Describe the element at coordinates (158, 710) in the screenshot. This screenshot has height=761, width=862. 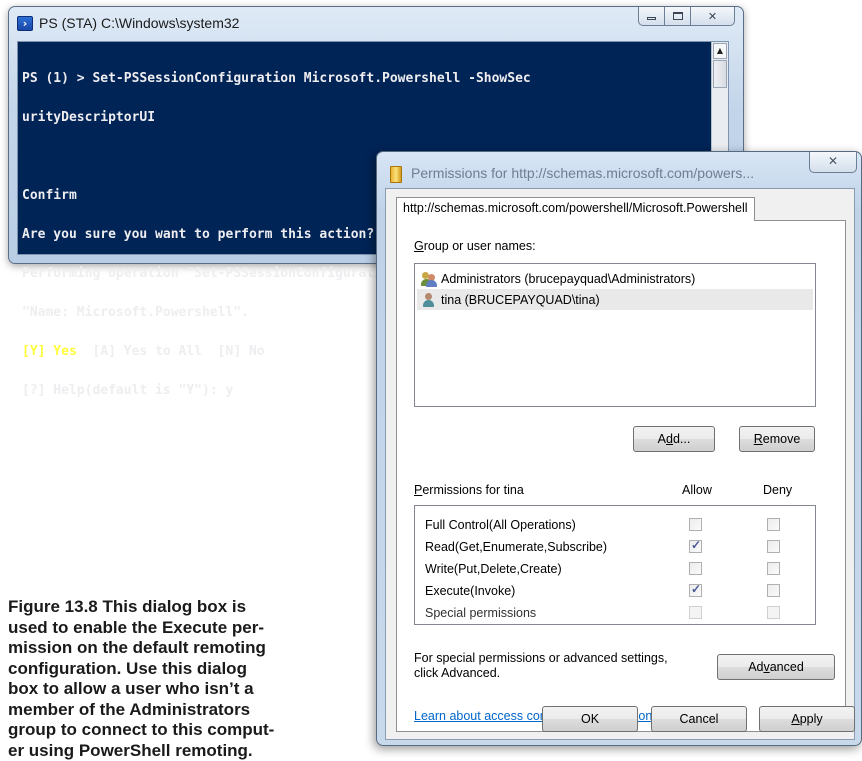
I see `caption-line: member of the Administrators` at that location.